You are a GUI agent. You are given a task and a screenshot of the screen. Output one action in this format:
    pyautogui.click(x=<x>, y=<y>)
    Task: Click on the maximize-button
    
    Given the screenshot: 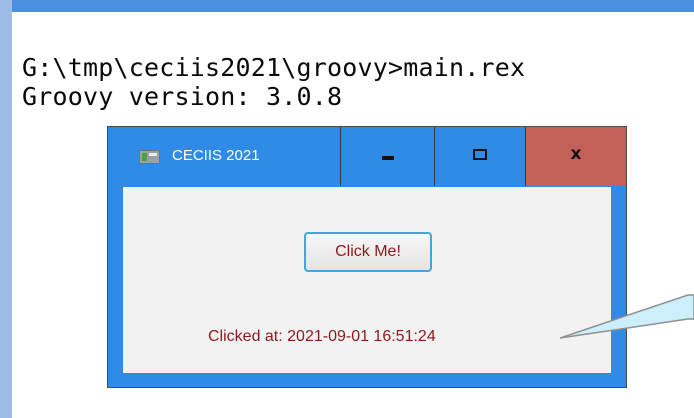 What is the action you would take?
    pyautogui.click(x=479, y=156)
    